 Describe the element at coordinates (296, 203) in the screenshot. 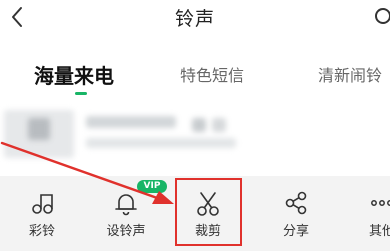

I see `share-icon` at that location.